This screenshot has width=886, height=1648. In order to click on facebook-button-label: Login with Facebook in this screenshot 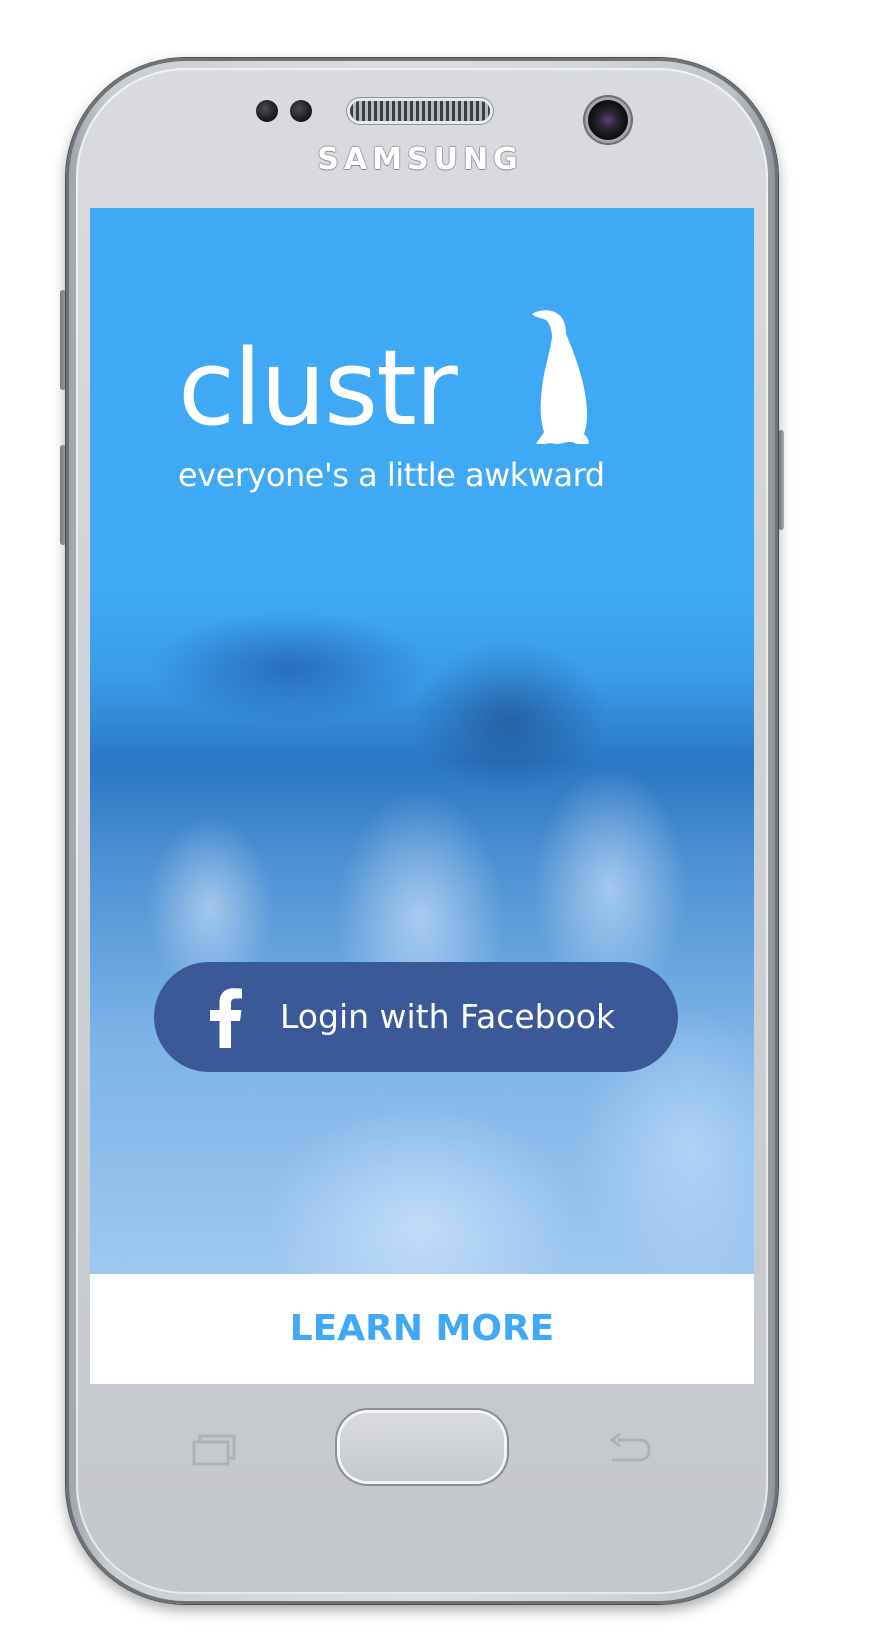, I will do `click(448, 1016)`.